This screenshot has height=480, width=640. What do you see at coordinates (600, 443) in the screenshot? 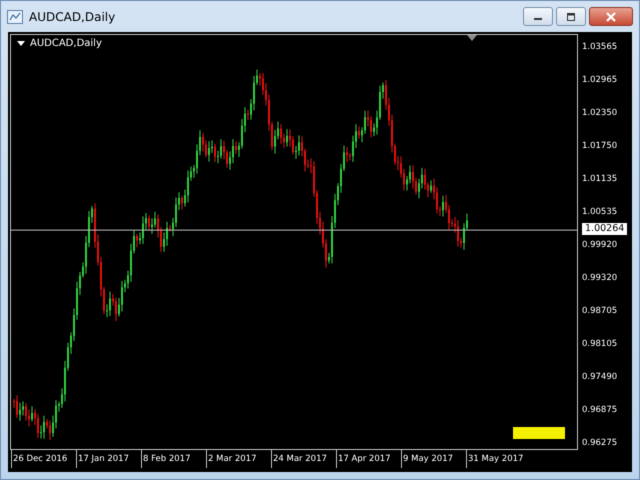
I see `price-axis-label: 0.96275` at bounding box center [600, 443].